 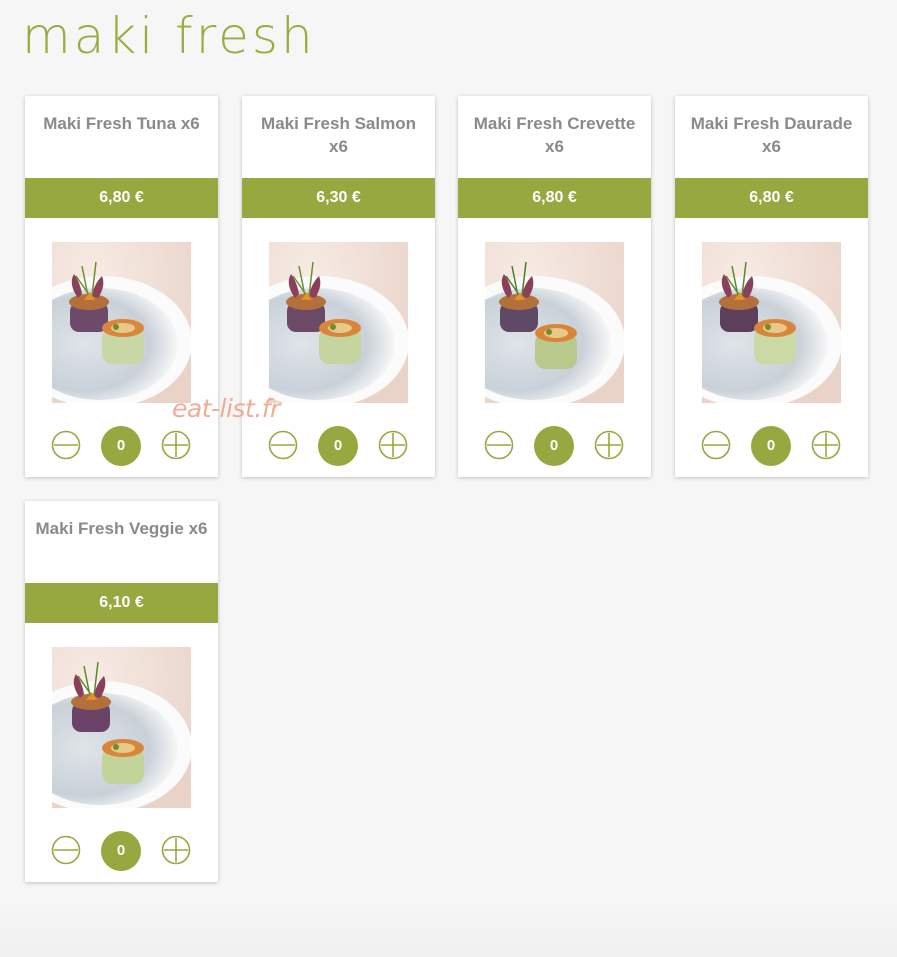 What do you see at coordinates (448, 927) in the screenshot?
I see `decorative-footer-wave` at bounding box center [448, 927].